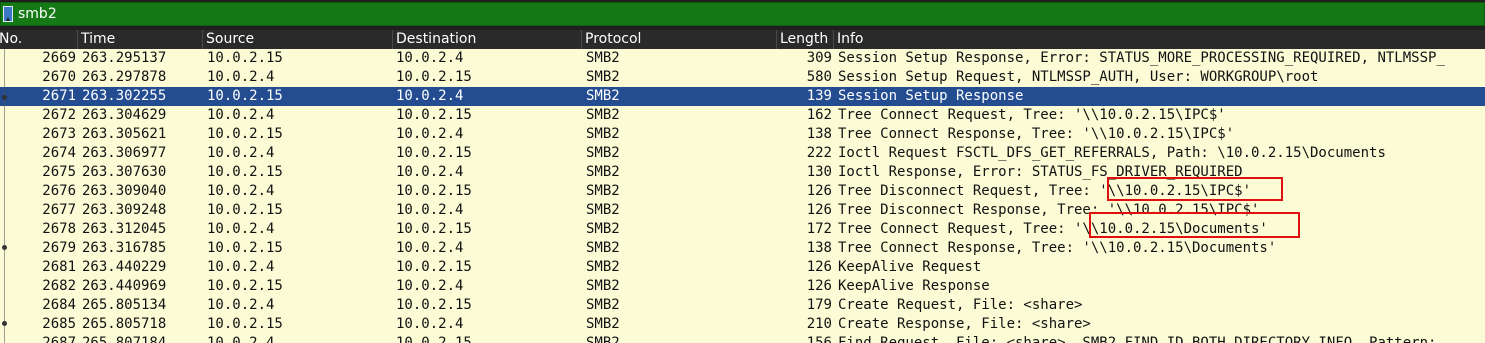 Image resolution: width=1485 pixels, height=343 pixels. What do you see at coordinates (59, 77) in the screenshot?
I see `packet-number: 2670` at bounding box center [59, 77].